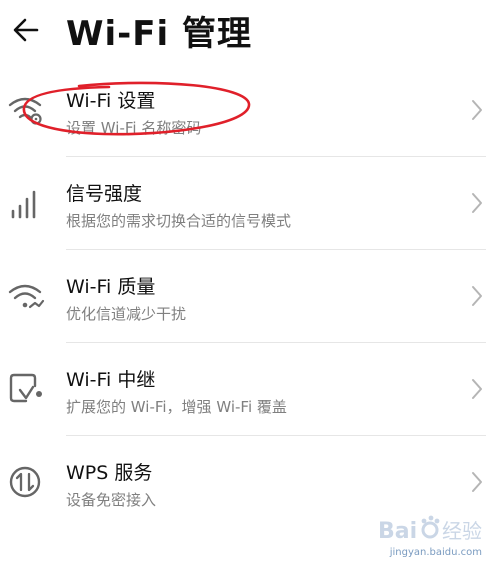  Describe the element at coordinates (25, 388) in the screenshot. I see `wifi-relay-icon` at that location.